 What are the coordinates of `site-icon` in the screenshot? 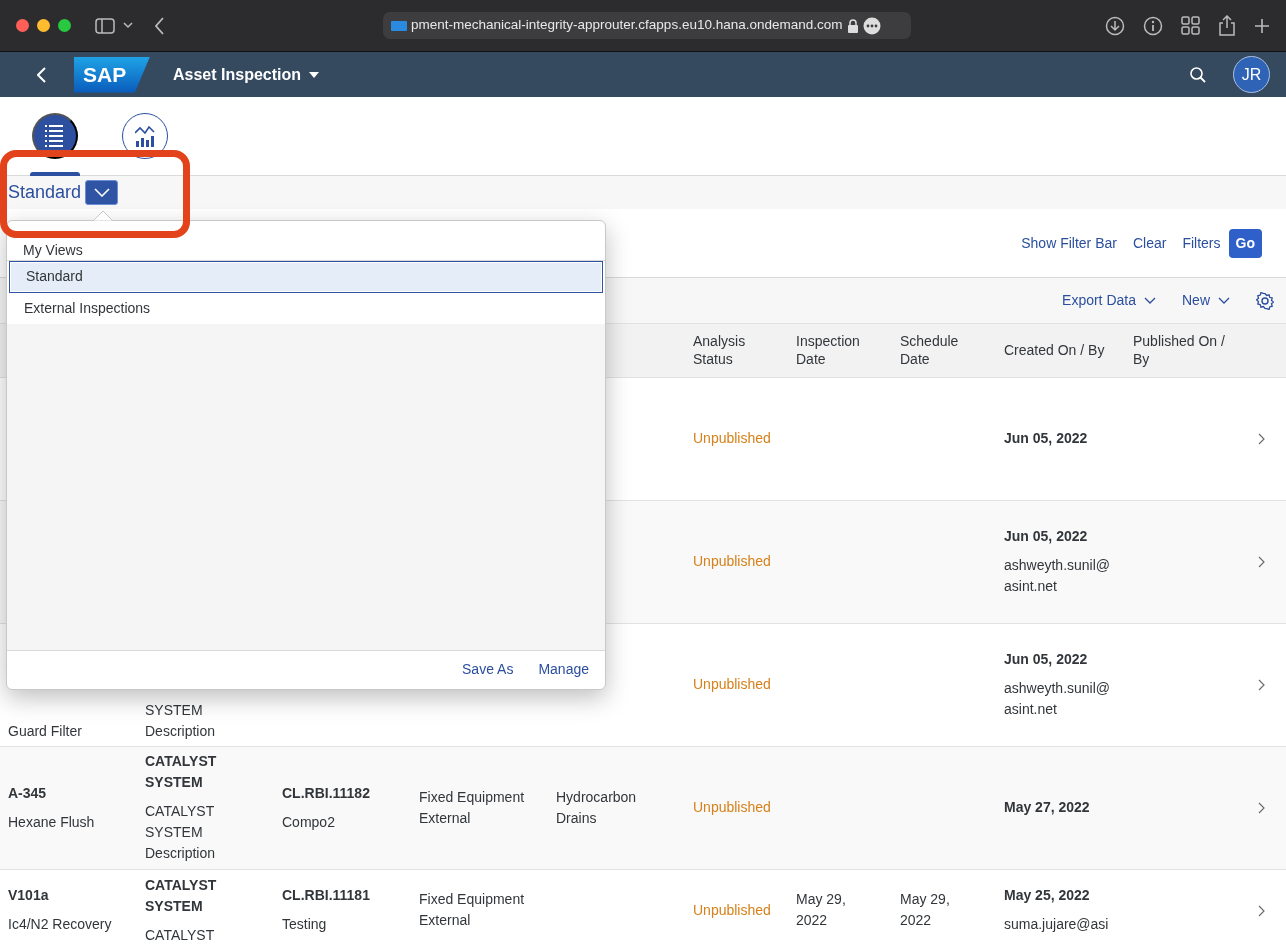 It's located at (399, 25).